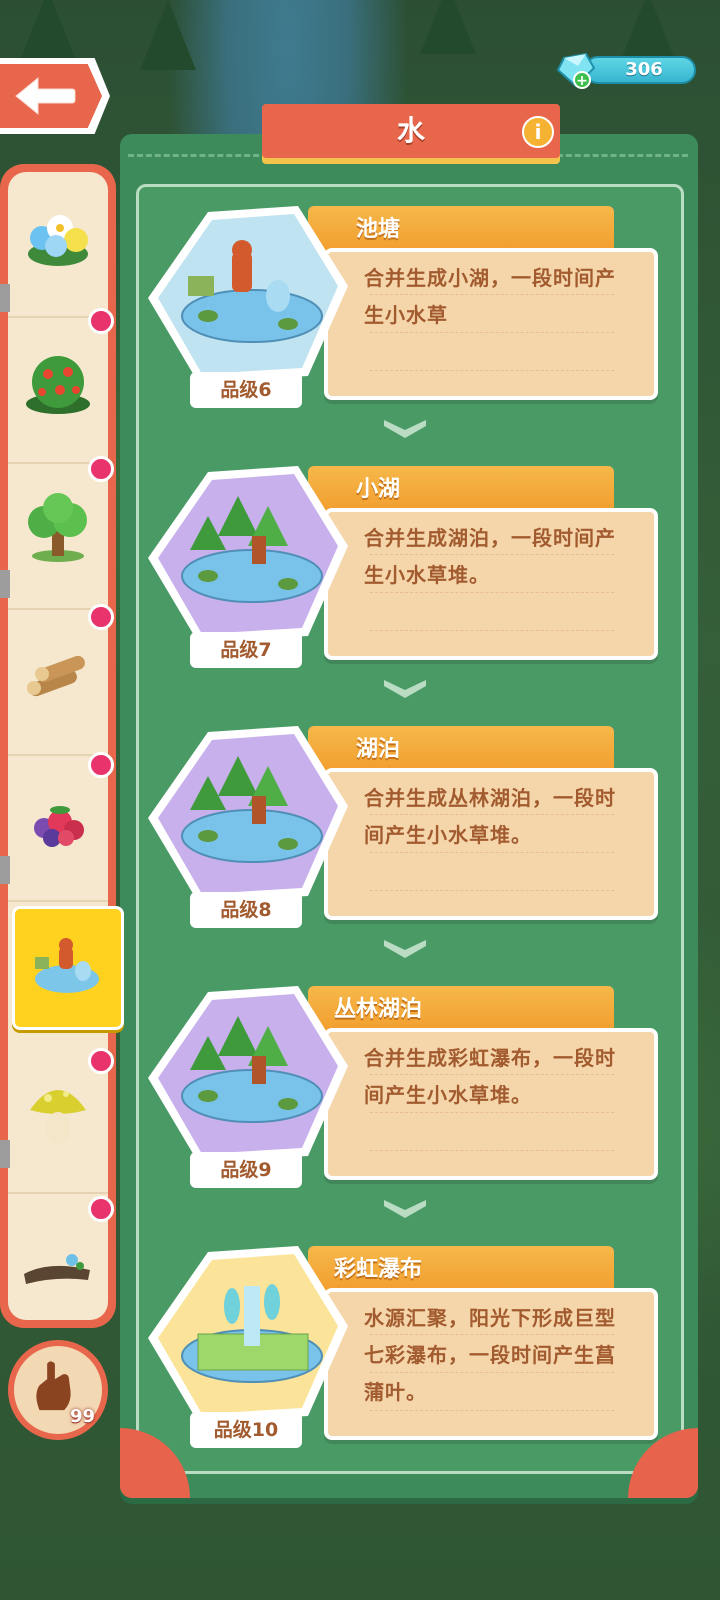 This screenshot has height=1600, width=720. I want to click on sidebar-item-flowers, so click(58, 245).